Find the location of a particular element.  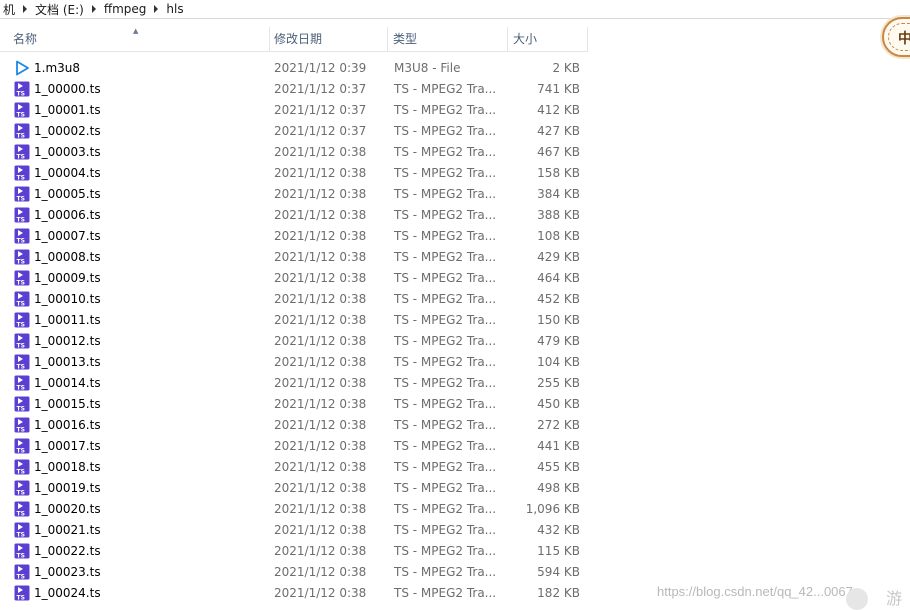

file-row: 1.m3u8 2021/1/12 0:39 M3U8 - File 2 KB is located at coordinates (300, 67).